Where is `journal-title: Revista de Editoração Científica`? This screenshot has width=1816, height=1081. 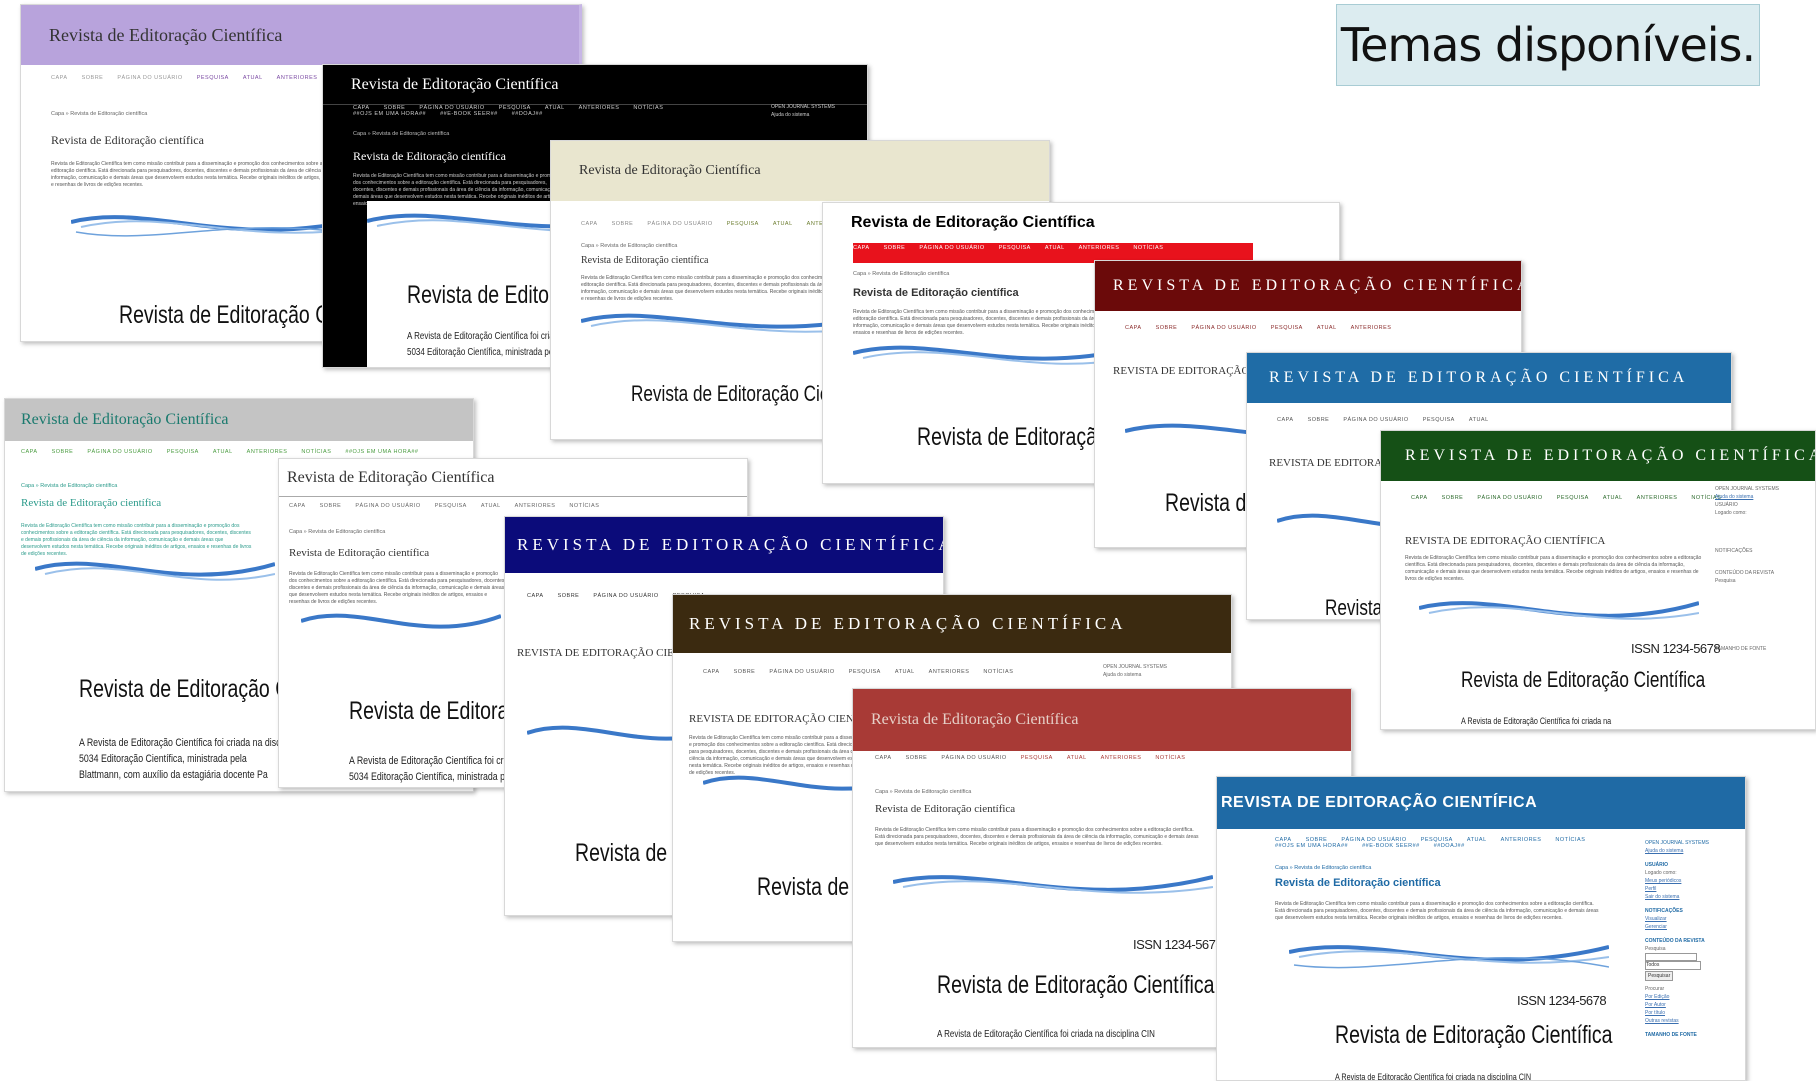 journal-title: Revista de Editoração Científica is located at coordinates (166, 34).